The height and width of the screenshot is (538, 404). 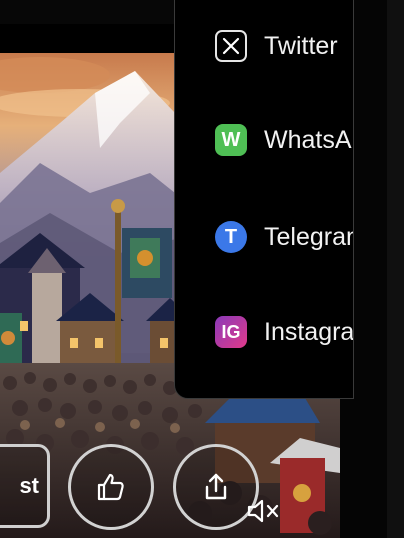 What do you see at coordinates (29, 485) in the screenshot?
I see `partial-action-label: st` at bounding box center [29, 485].